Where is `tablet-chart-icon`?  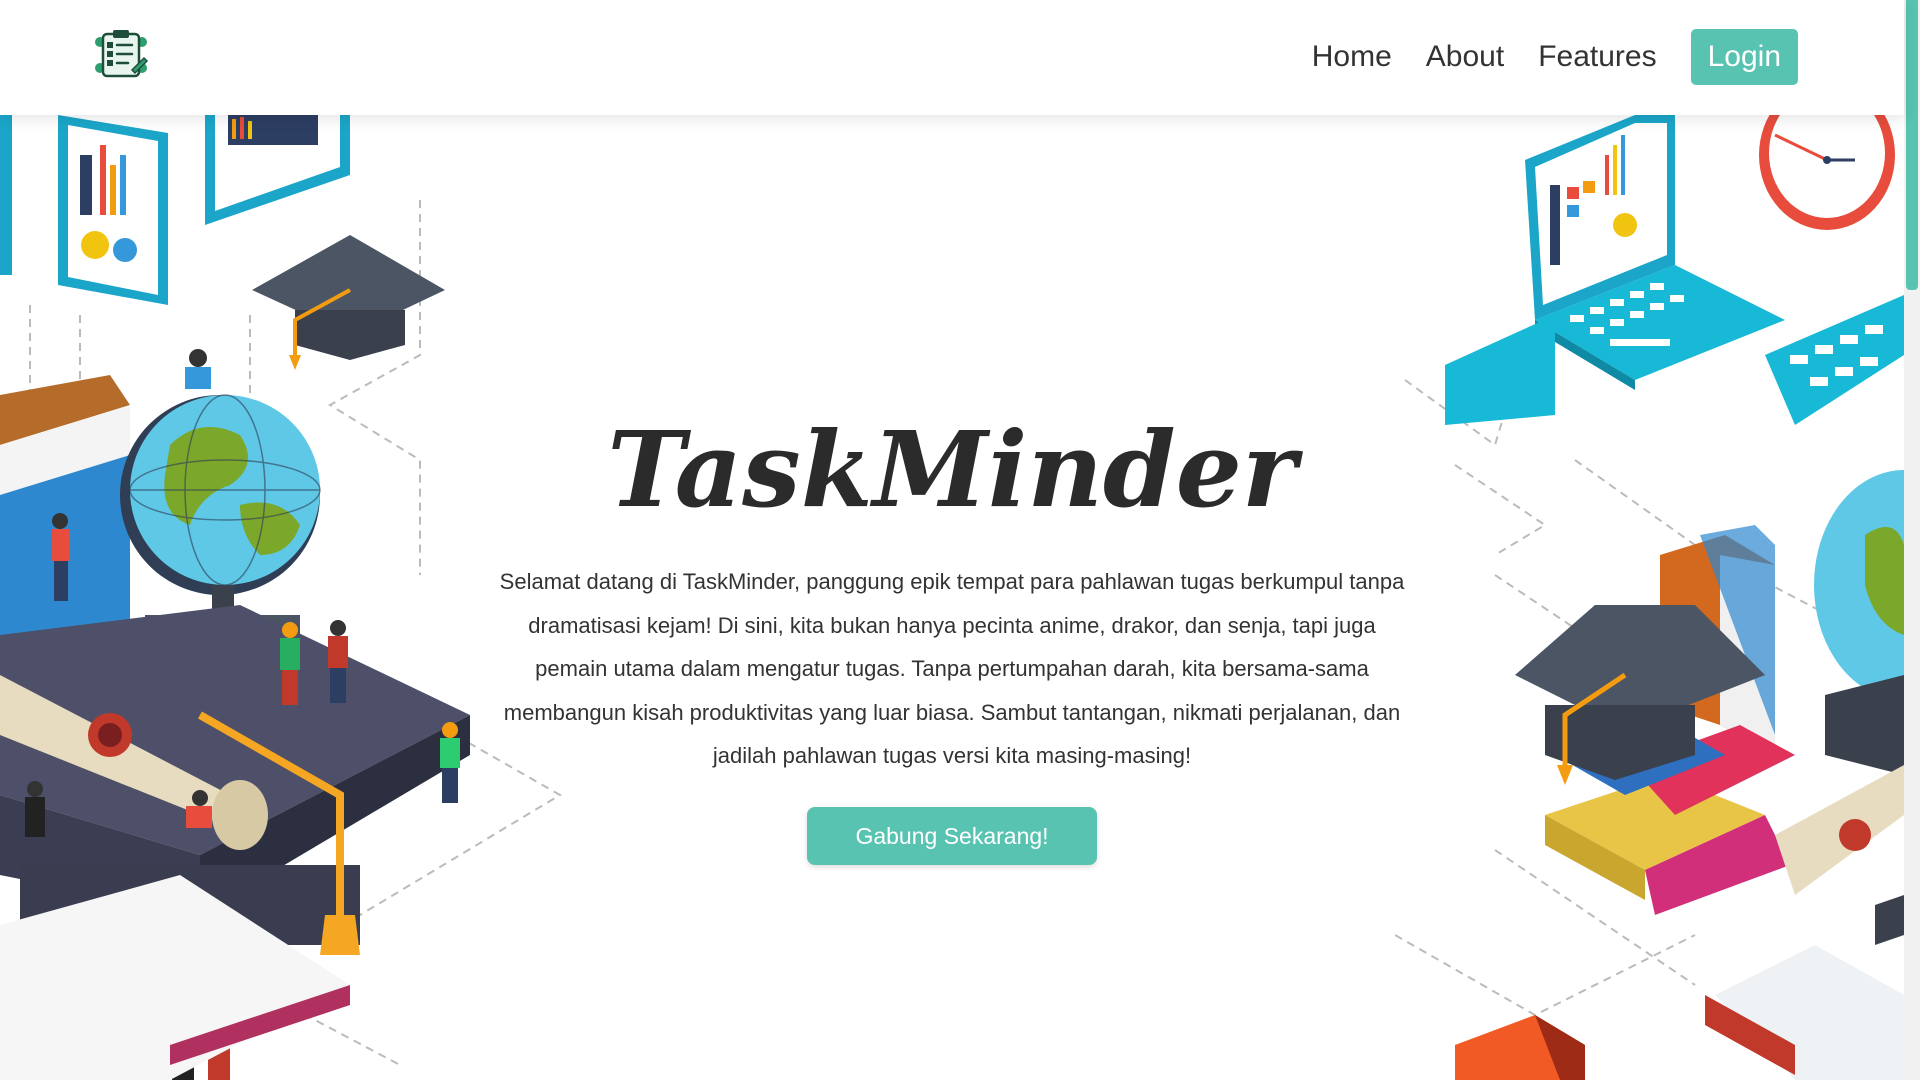 tablet-chart-icon is located at coordinates (113, 210).